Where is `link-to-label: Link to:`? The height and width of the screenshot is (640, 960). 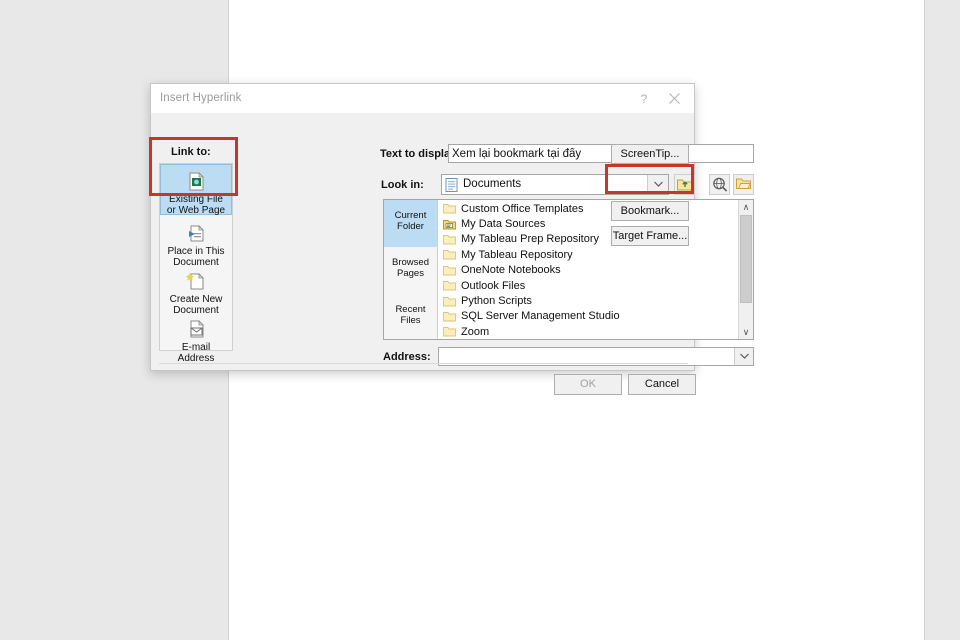 link-to-label: Link to: is located at coordinates (191, 152).